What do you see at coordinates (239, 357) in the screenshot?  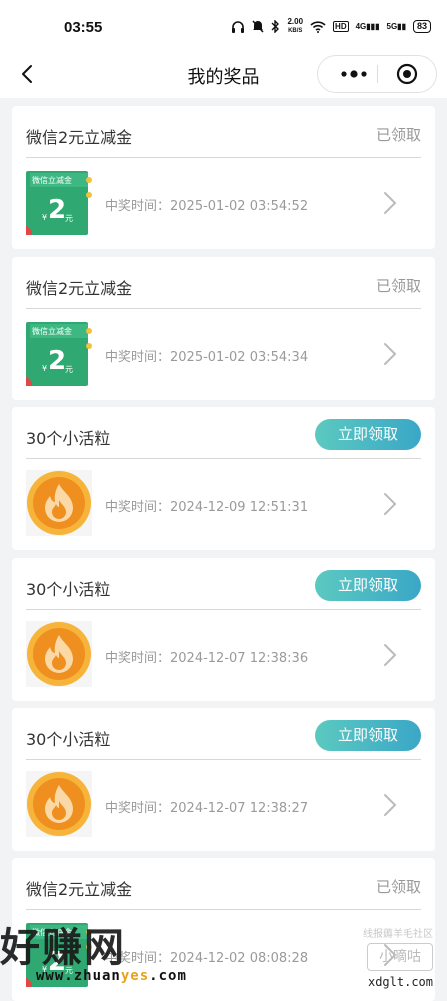 I see `win-time-value: 2025-01-02 03:54:34` at bounding box center [239, 357].